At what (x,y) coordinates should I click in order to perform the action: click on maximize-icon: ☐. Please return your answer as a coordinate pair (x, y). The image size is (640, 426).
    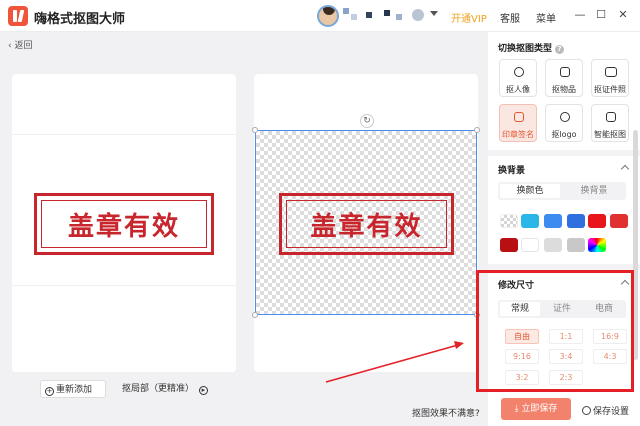
    Looking at the image, I should click on (601, 15).